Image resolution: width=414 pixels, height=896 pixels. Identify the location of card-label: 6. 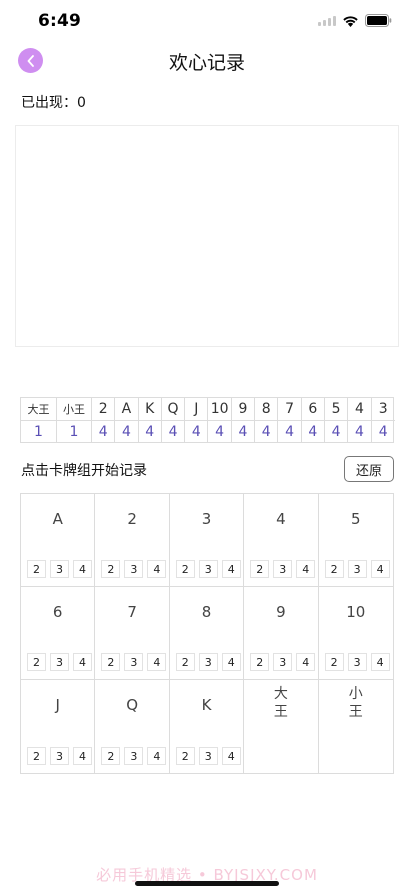
(57, 612).